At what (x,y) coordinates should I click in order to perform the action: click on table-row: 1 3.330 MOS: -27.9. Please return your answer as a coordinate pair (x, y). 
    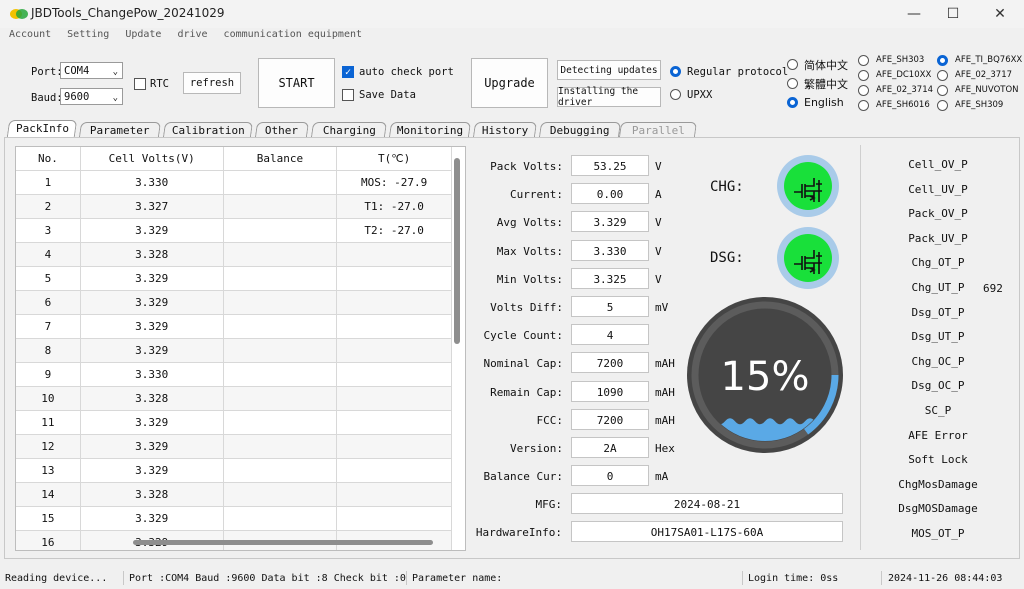
    Looking at the image, I should click on (234, 182).